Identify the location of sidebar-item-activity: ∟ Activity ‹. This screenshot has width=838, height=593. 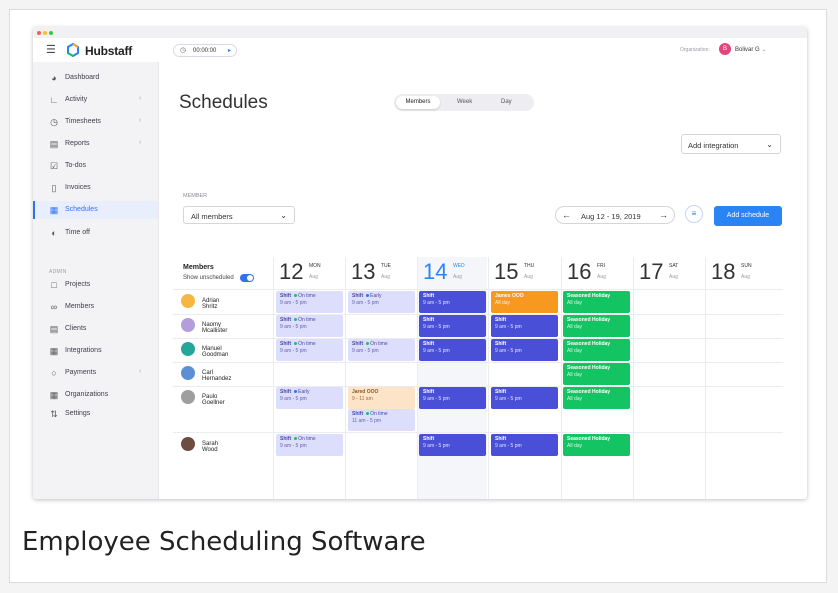
(95, 100).